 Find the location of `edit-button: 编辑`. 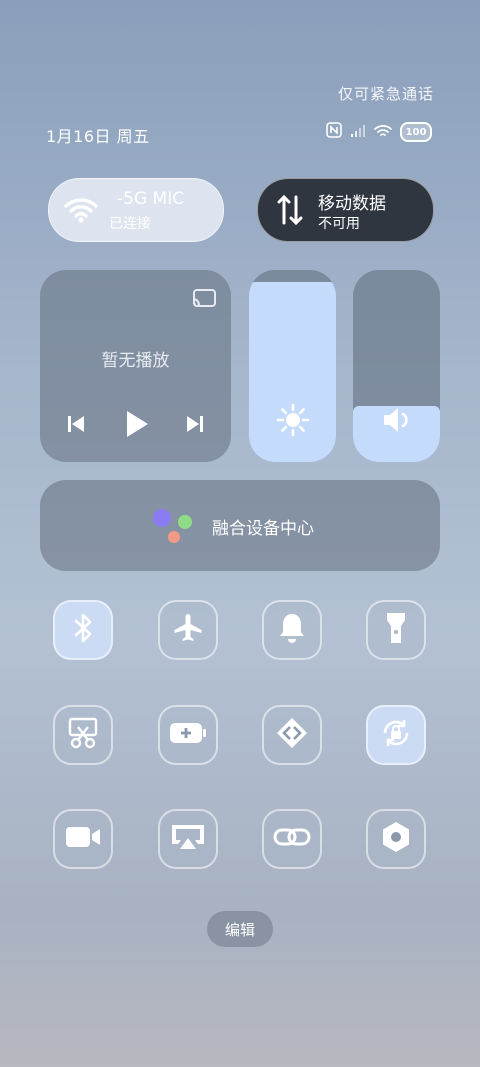

edit-button: 编辑 is located at coordinates (240, 929).